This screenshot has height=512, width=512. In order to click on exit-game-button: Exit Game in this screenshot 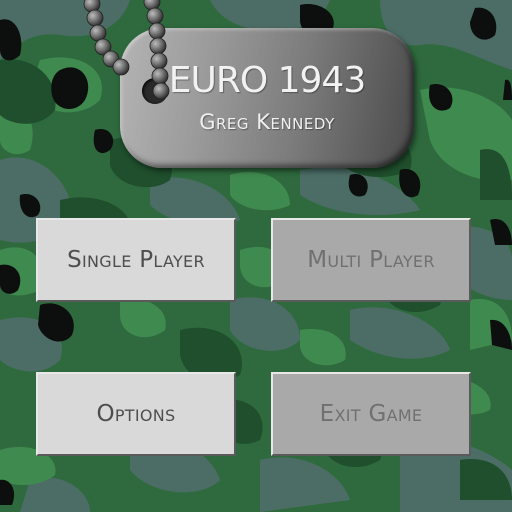, I will do `click(371, 414)`.